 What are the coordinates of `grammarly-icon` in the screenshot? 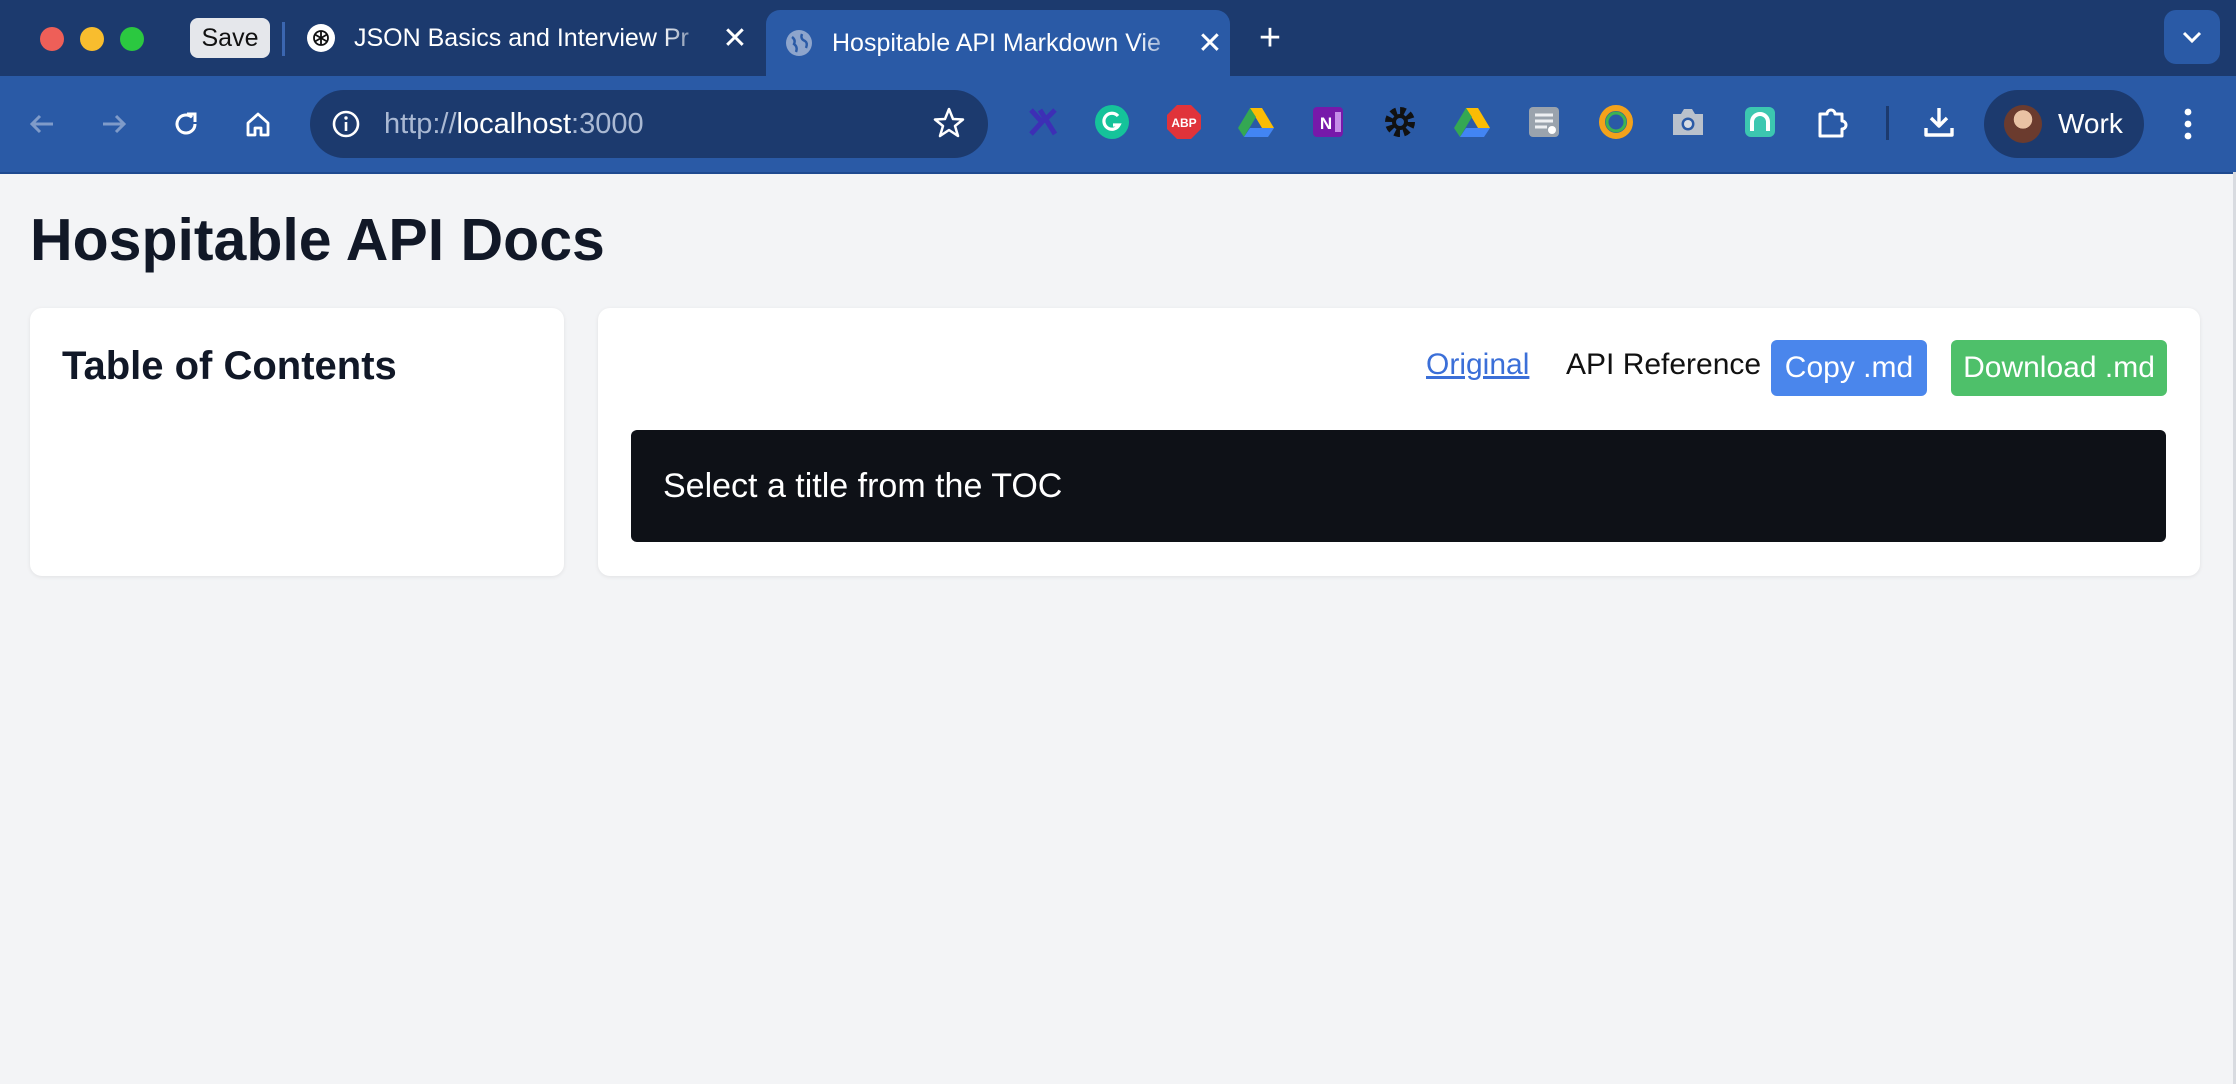 It's located at (1112, 122).